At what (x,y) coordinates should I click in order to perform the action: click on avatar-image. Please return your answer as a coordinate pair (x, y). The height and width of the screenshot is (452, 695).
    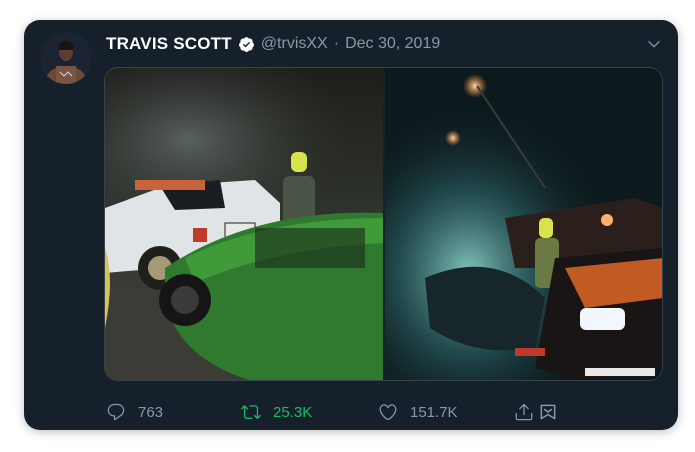
    Looking at the image, I should click on (66, 58).